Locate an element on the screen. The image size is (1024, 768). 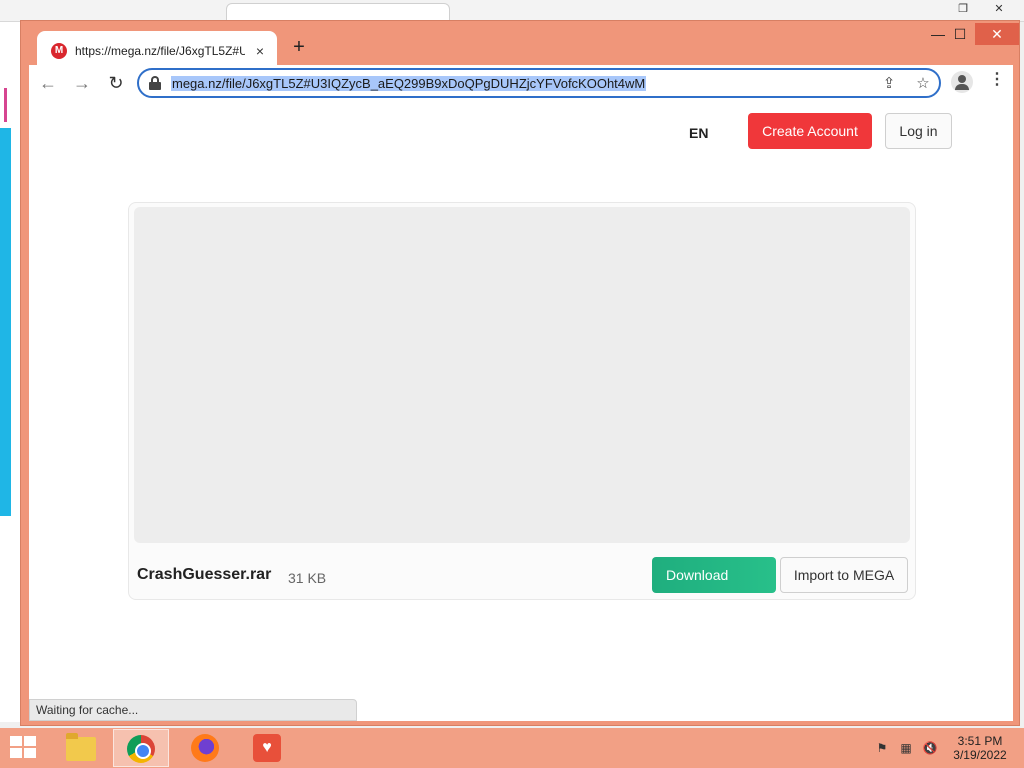
share-icon: ⇪ is located at coordinates (889, 83).